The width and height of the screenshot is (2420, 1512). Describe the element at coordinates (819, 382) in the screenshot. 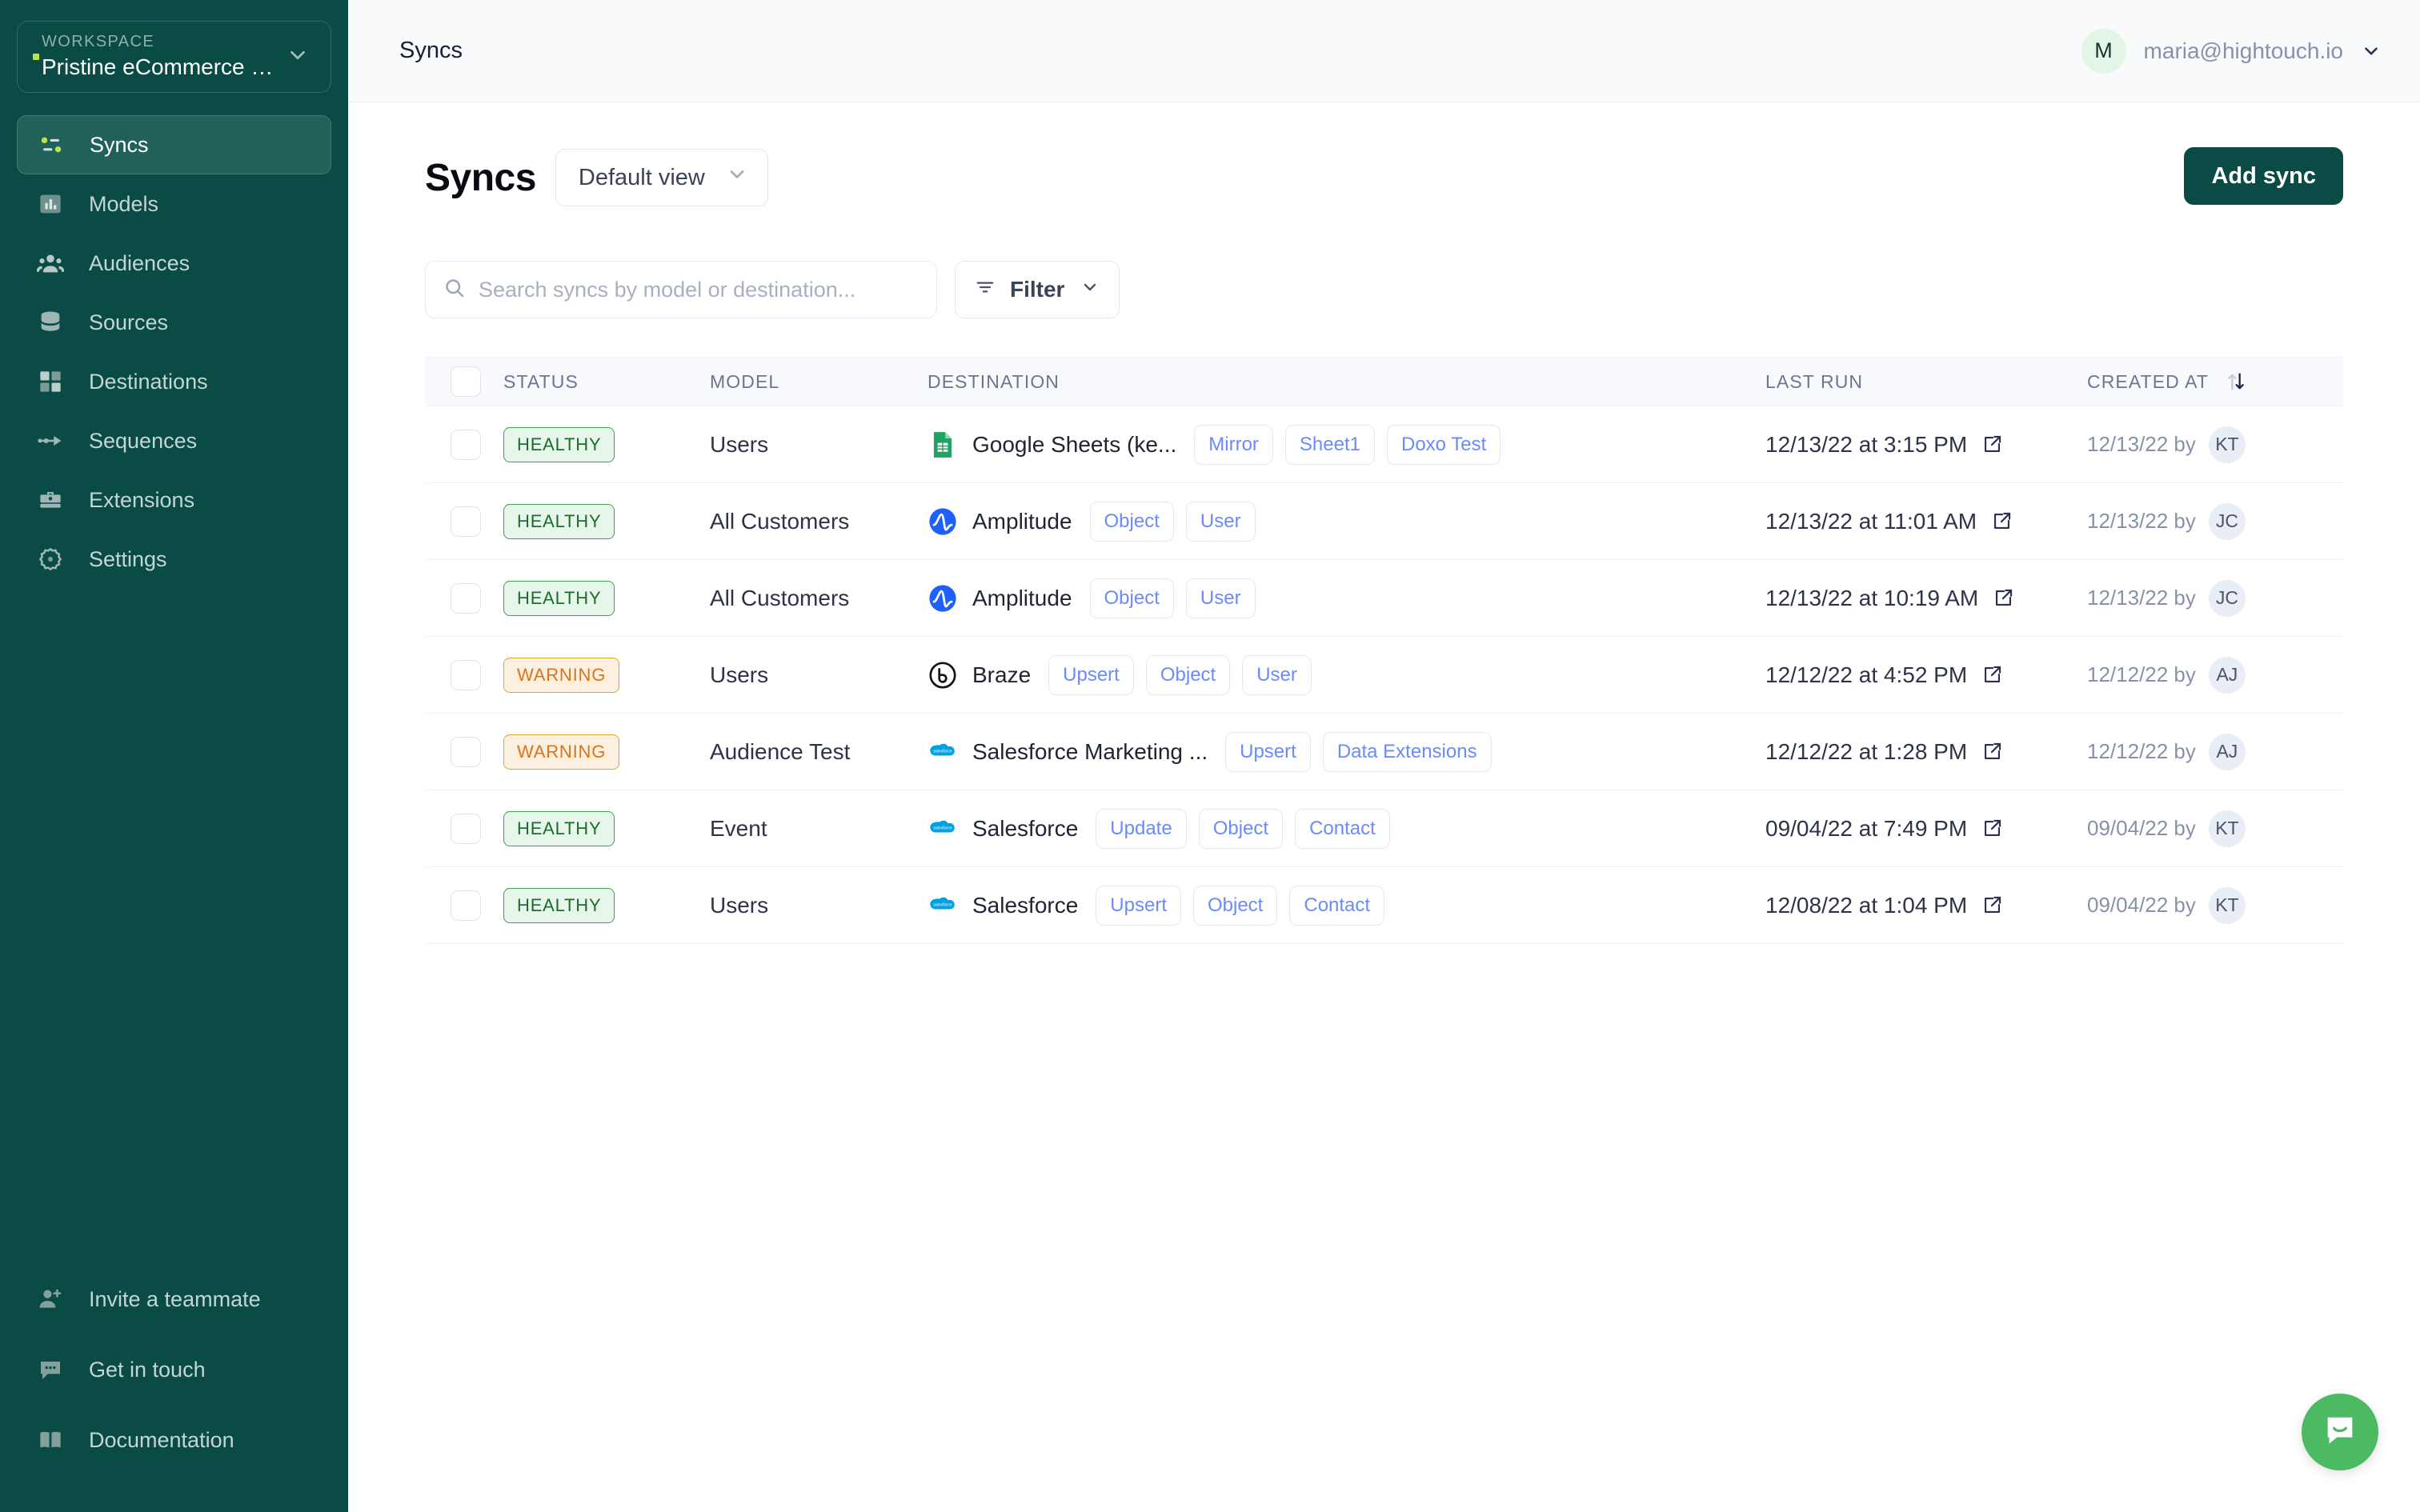

I see `column-header-model: MODEL` at that location.